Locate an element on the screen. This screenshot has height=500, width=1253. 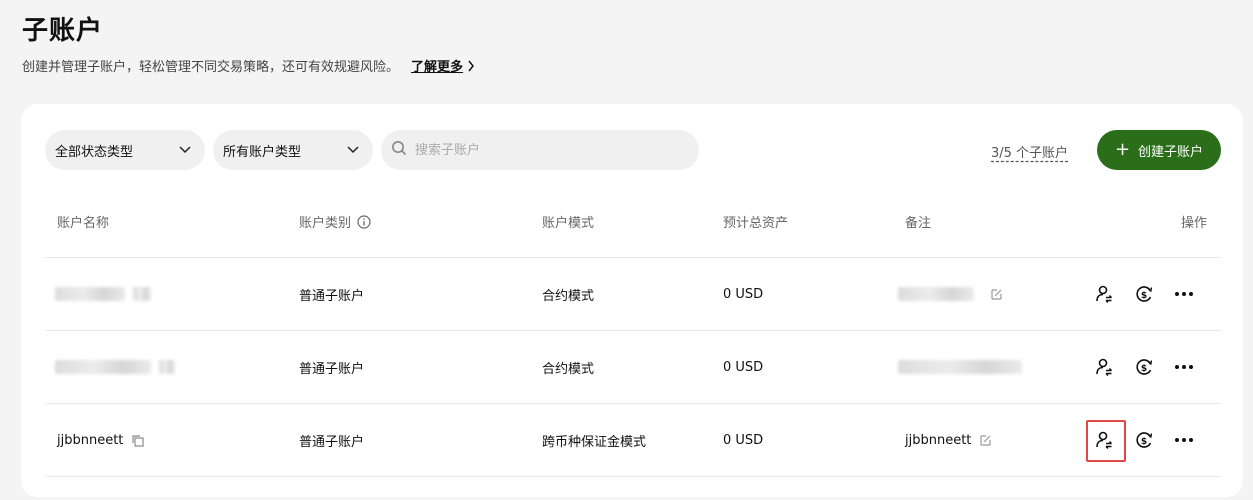
info-icon is located at coordinates (364, 221).